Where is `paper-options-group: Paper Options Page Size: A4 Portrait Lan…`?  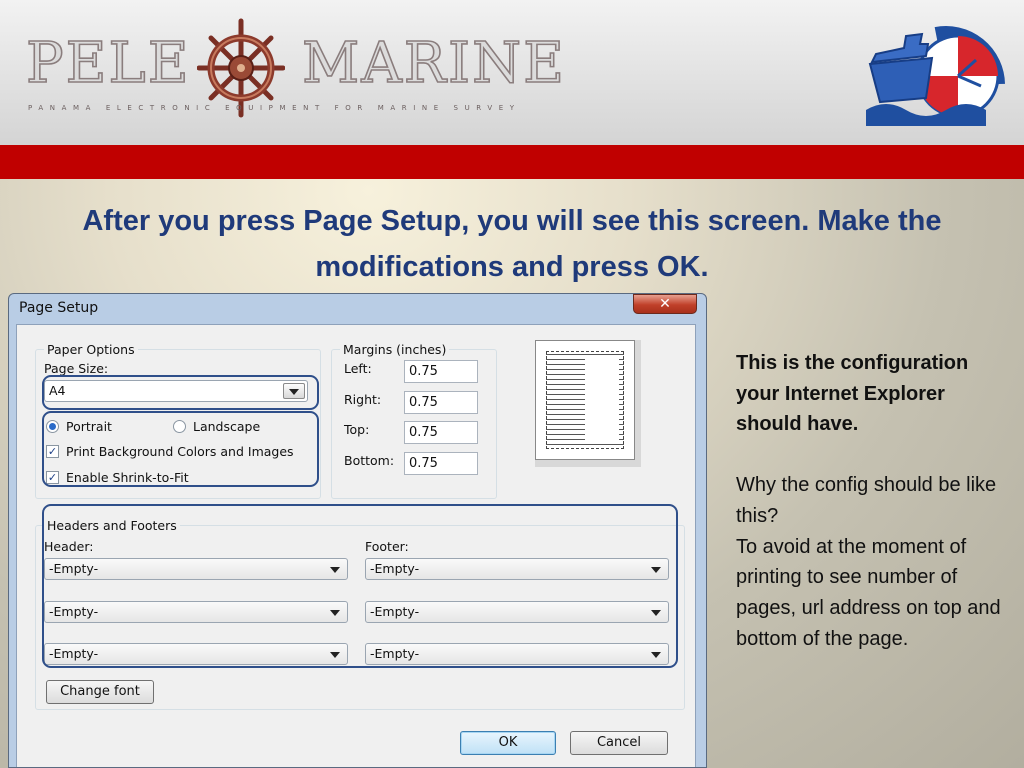 paper-options-group: Paper Options Page Size: A4 Portrait Lan… is located at coordinates (178, 420).